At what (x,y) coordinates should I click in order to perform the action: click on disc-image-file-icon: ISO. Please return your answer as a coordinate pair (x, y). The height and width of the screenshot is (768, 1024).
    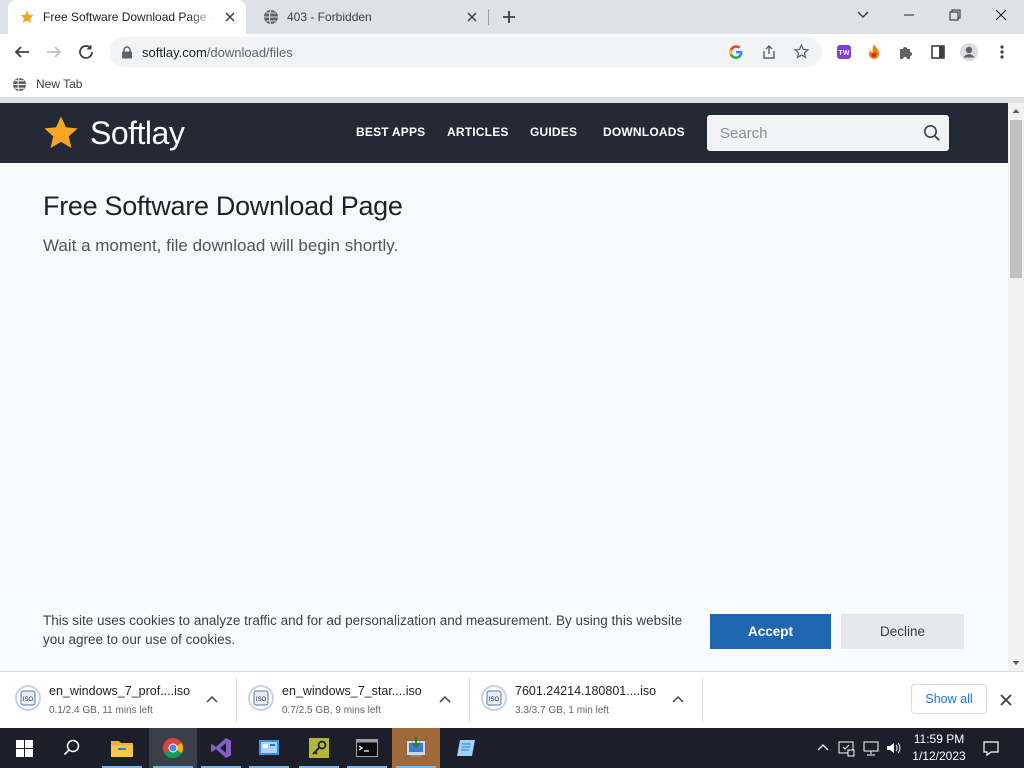
    Looking at the image, I should click on (261, 698).